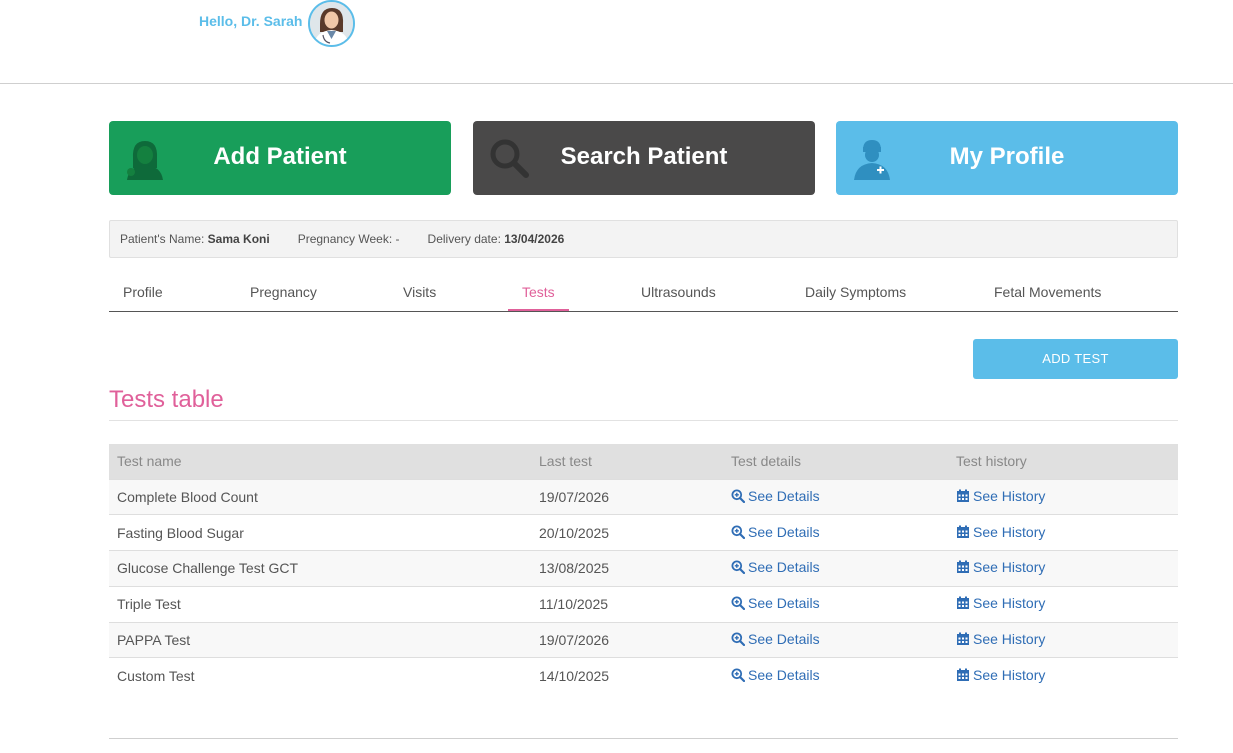 The width and height of the screenshot is (1233, 753). Describe the element at coordinates (855, 292) in the screenshot. I see `tab-daily-symptoms: Daily Symptoms` at that location.